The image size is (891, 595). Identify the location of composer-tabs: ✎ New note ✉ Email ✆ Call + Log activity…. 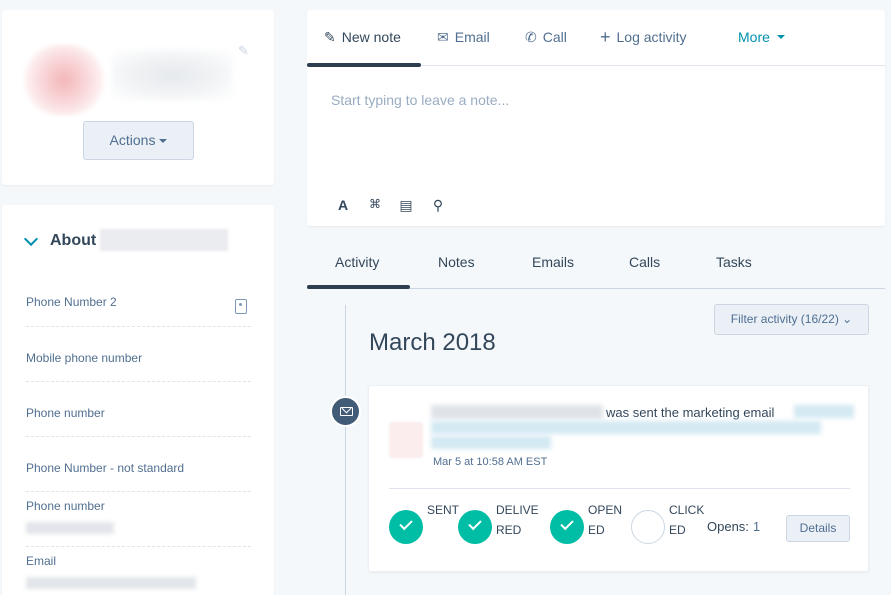
(596, 38).